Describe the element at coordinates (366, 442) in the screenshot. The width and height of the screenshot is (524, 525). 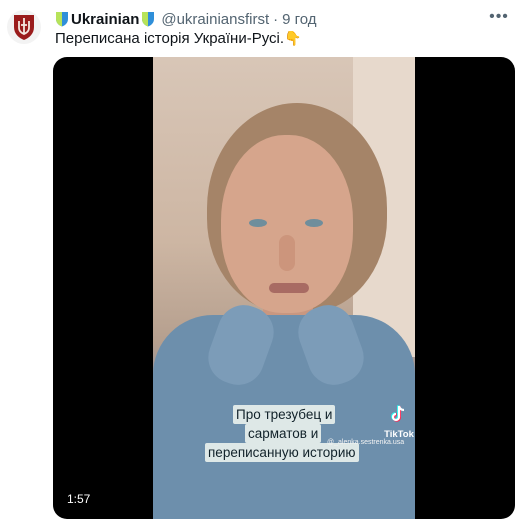
I see `tiktok-username: @_alenka.sestrenka.usa` at that location.